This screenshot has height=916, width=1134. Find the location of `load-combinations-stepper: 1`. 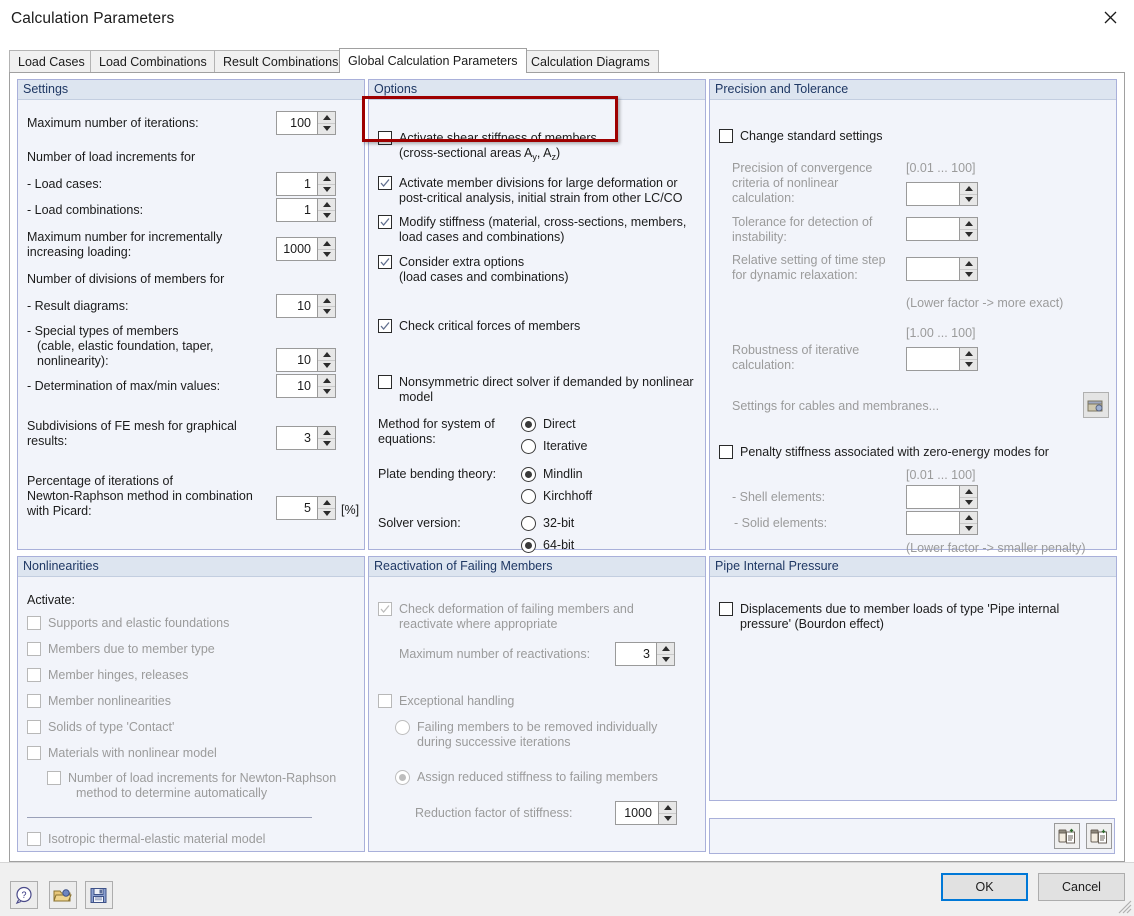

load-combinations-stepper: 1 is located at coordinates (306, 210).